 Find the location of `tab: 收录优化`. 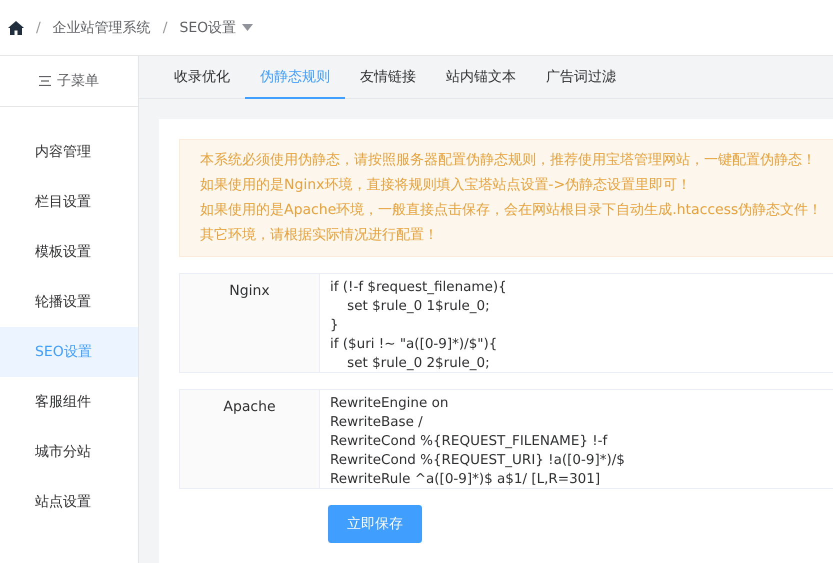

tab: 收录优化 is located at coordinates (202, 77).